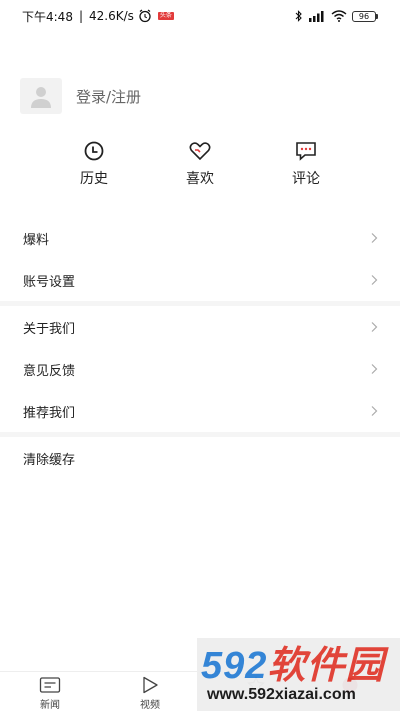  I want to click on menu-item-clear-cache: 清除缓存, so click(200, 458).